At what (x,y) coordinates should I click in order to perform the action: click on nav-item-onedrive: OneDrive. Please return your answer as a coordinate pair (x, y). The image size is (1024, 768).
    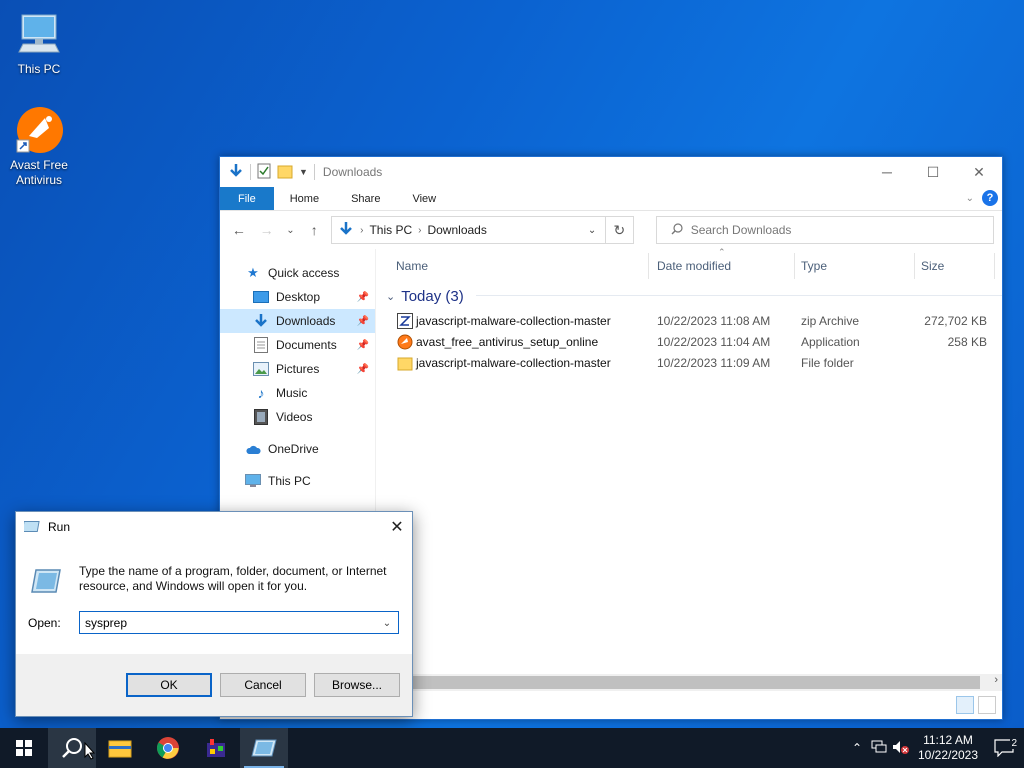
    Looking at the image, I should click on (297, 449).